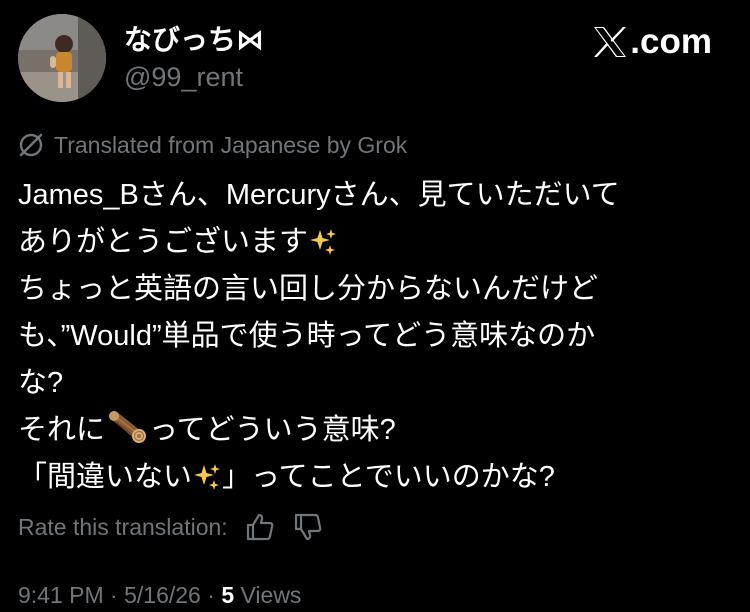 The image size is (750, 612). Describe the element at coordinates (375, 60) in the screenshot. I see `tweet-header: なびっち⋈ @99_rent .com` at that location.